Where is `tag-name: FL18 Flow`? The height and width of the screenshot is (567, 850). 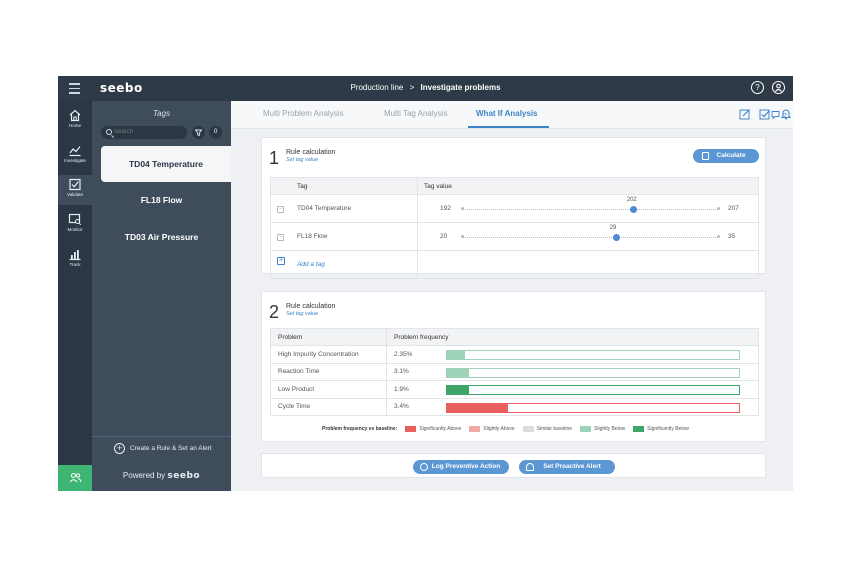 tag-name: FL18 Flow is located at coordinates (312, 236).